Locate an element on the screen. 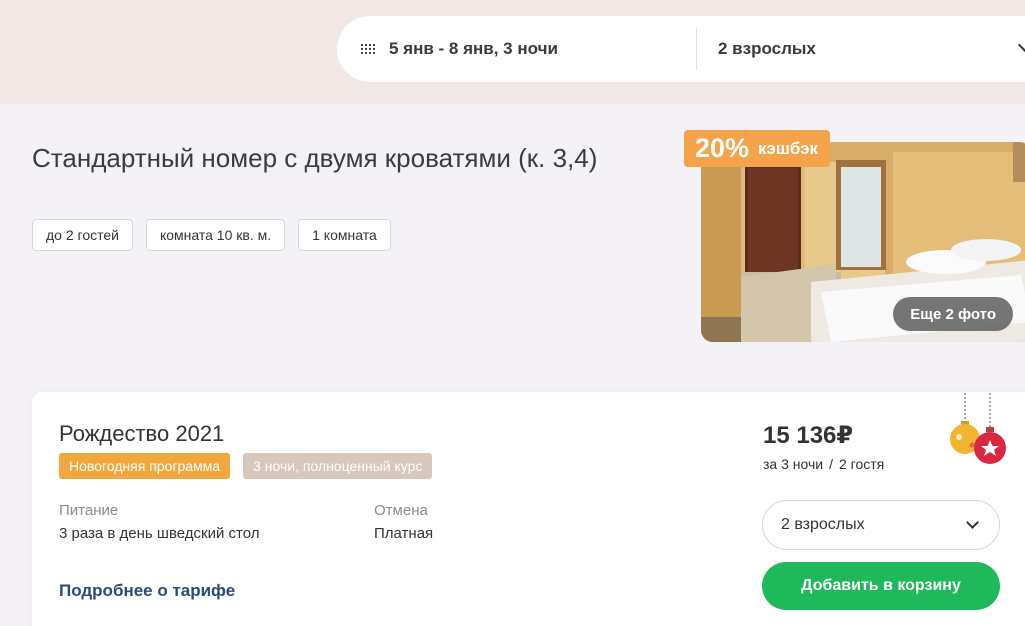 The width and height of the screenshot is (1025, 626). guest-select: 2 взрослых is located at coordinates (881, 525).